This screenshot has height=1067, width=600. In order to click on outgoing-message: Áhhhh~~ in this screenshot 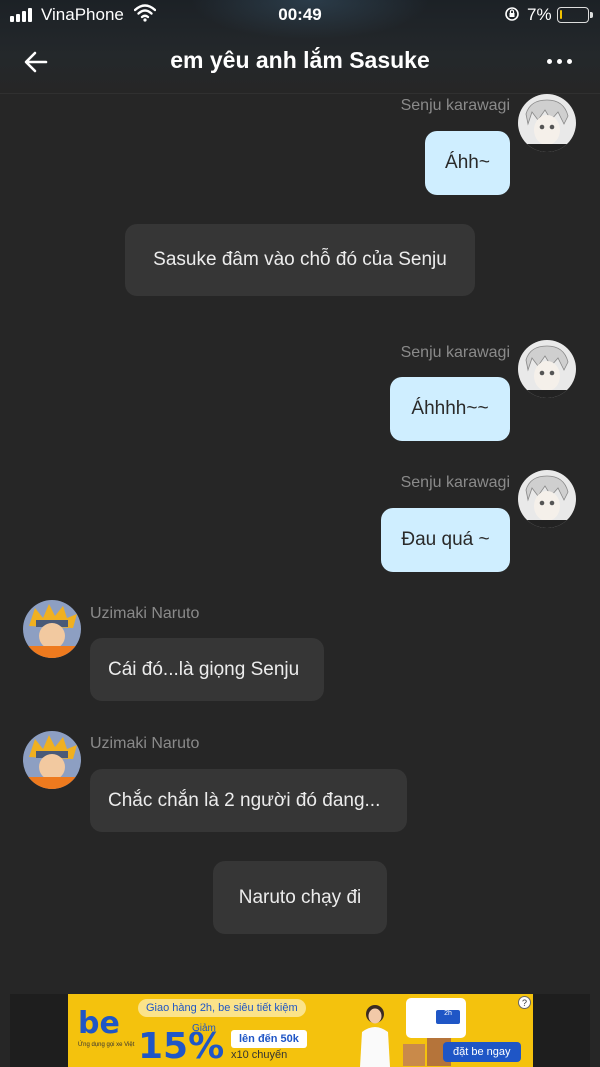, I will do `click(450, 409)`.